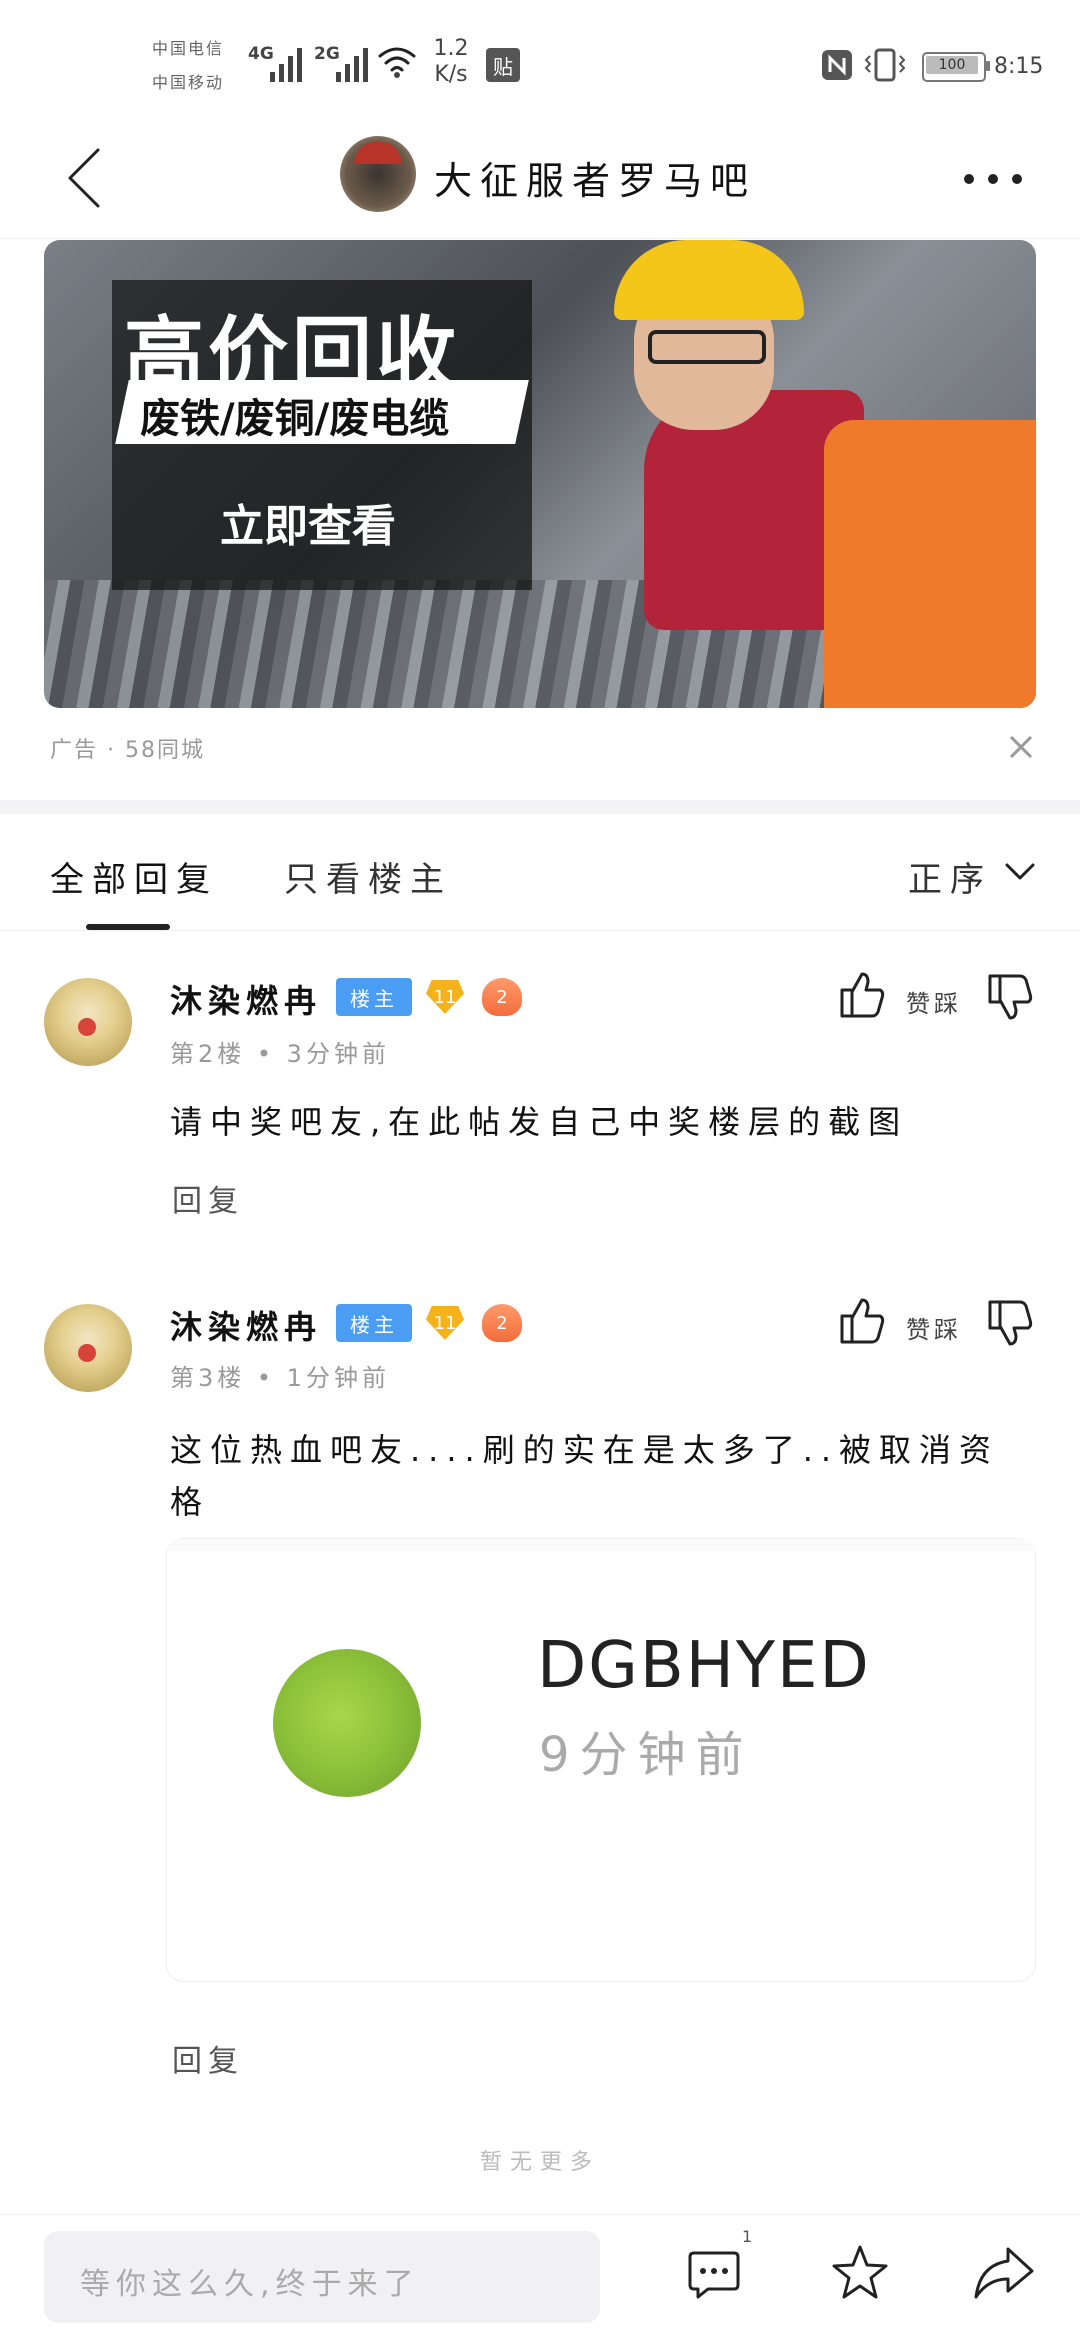 The height and width of the screenshot is (2341, 1080). Describe the element at coordinates (347, 1723) in the screenshot. I see `quoted-avatar` at that location.